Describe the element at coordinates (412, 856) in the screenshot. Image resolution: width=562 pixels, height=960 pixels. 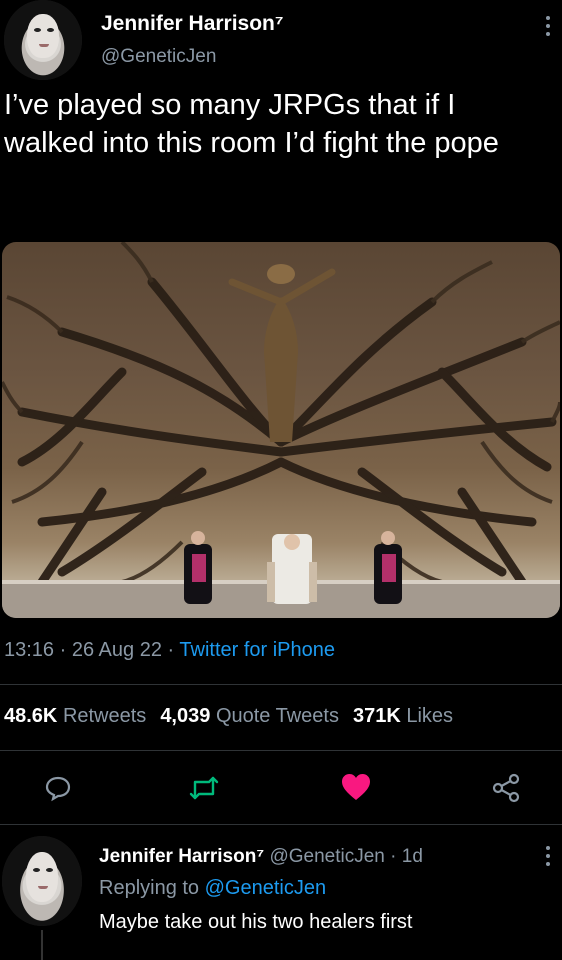
I see `reply-age: 1d` at that location.